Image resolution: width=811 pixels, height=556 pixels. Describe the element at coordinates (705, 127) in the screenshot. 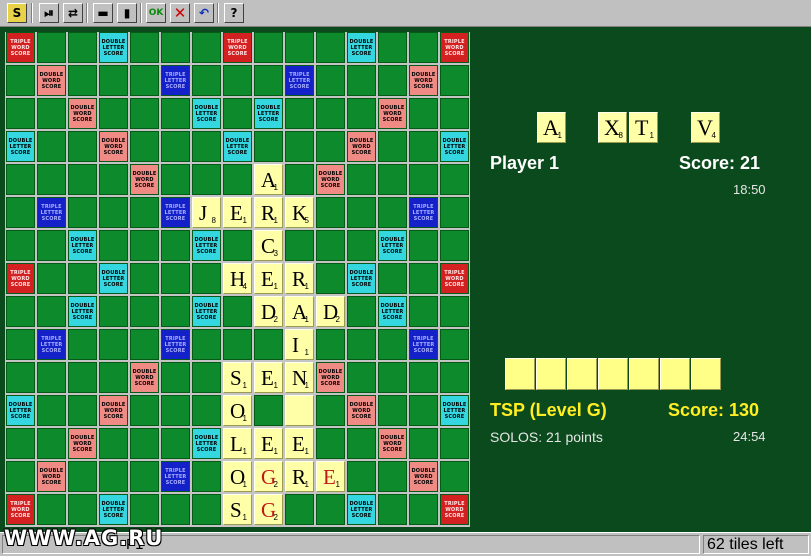

I see `rack-tile: V4` at that location.